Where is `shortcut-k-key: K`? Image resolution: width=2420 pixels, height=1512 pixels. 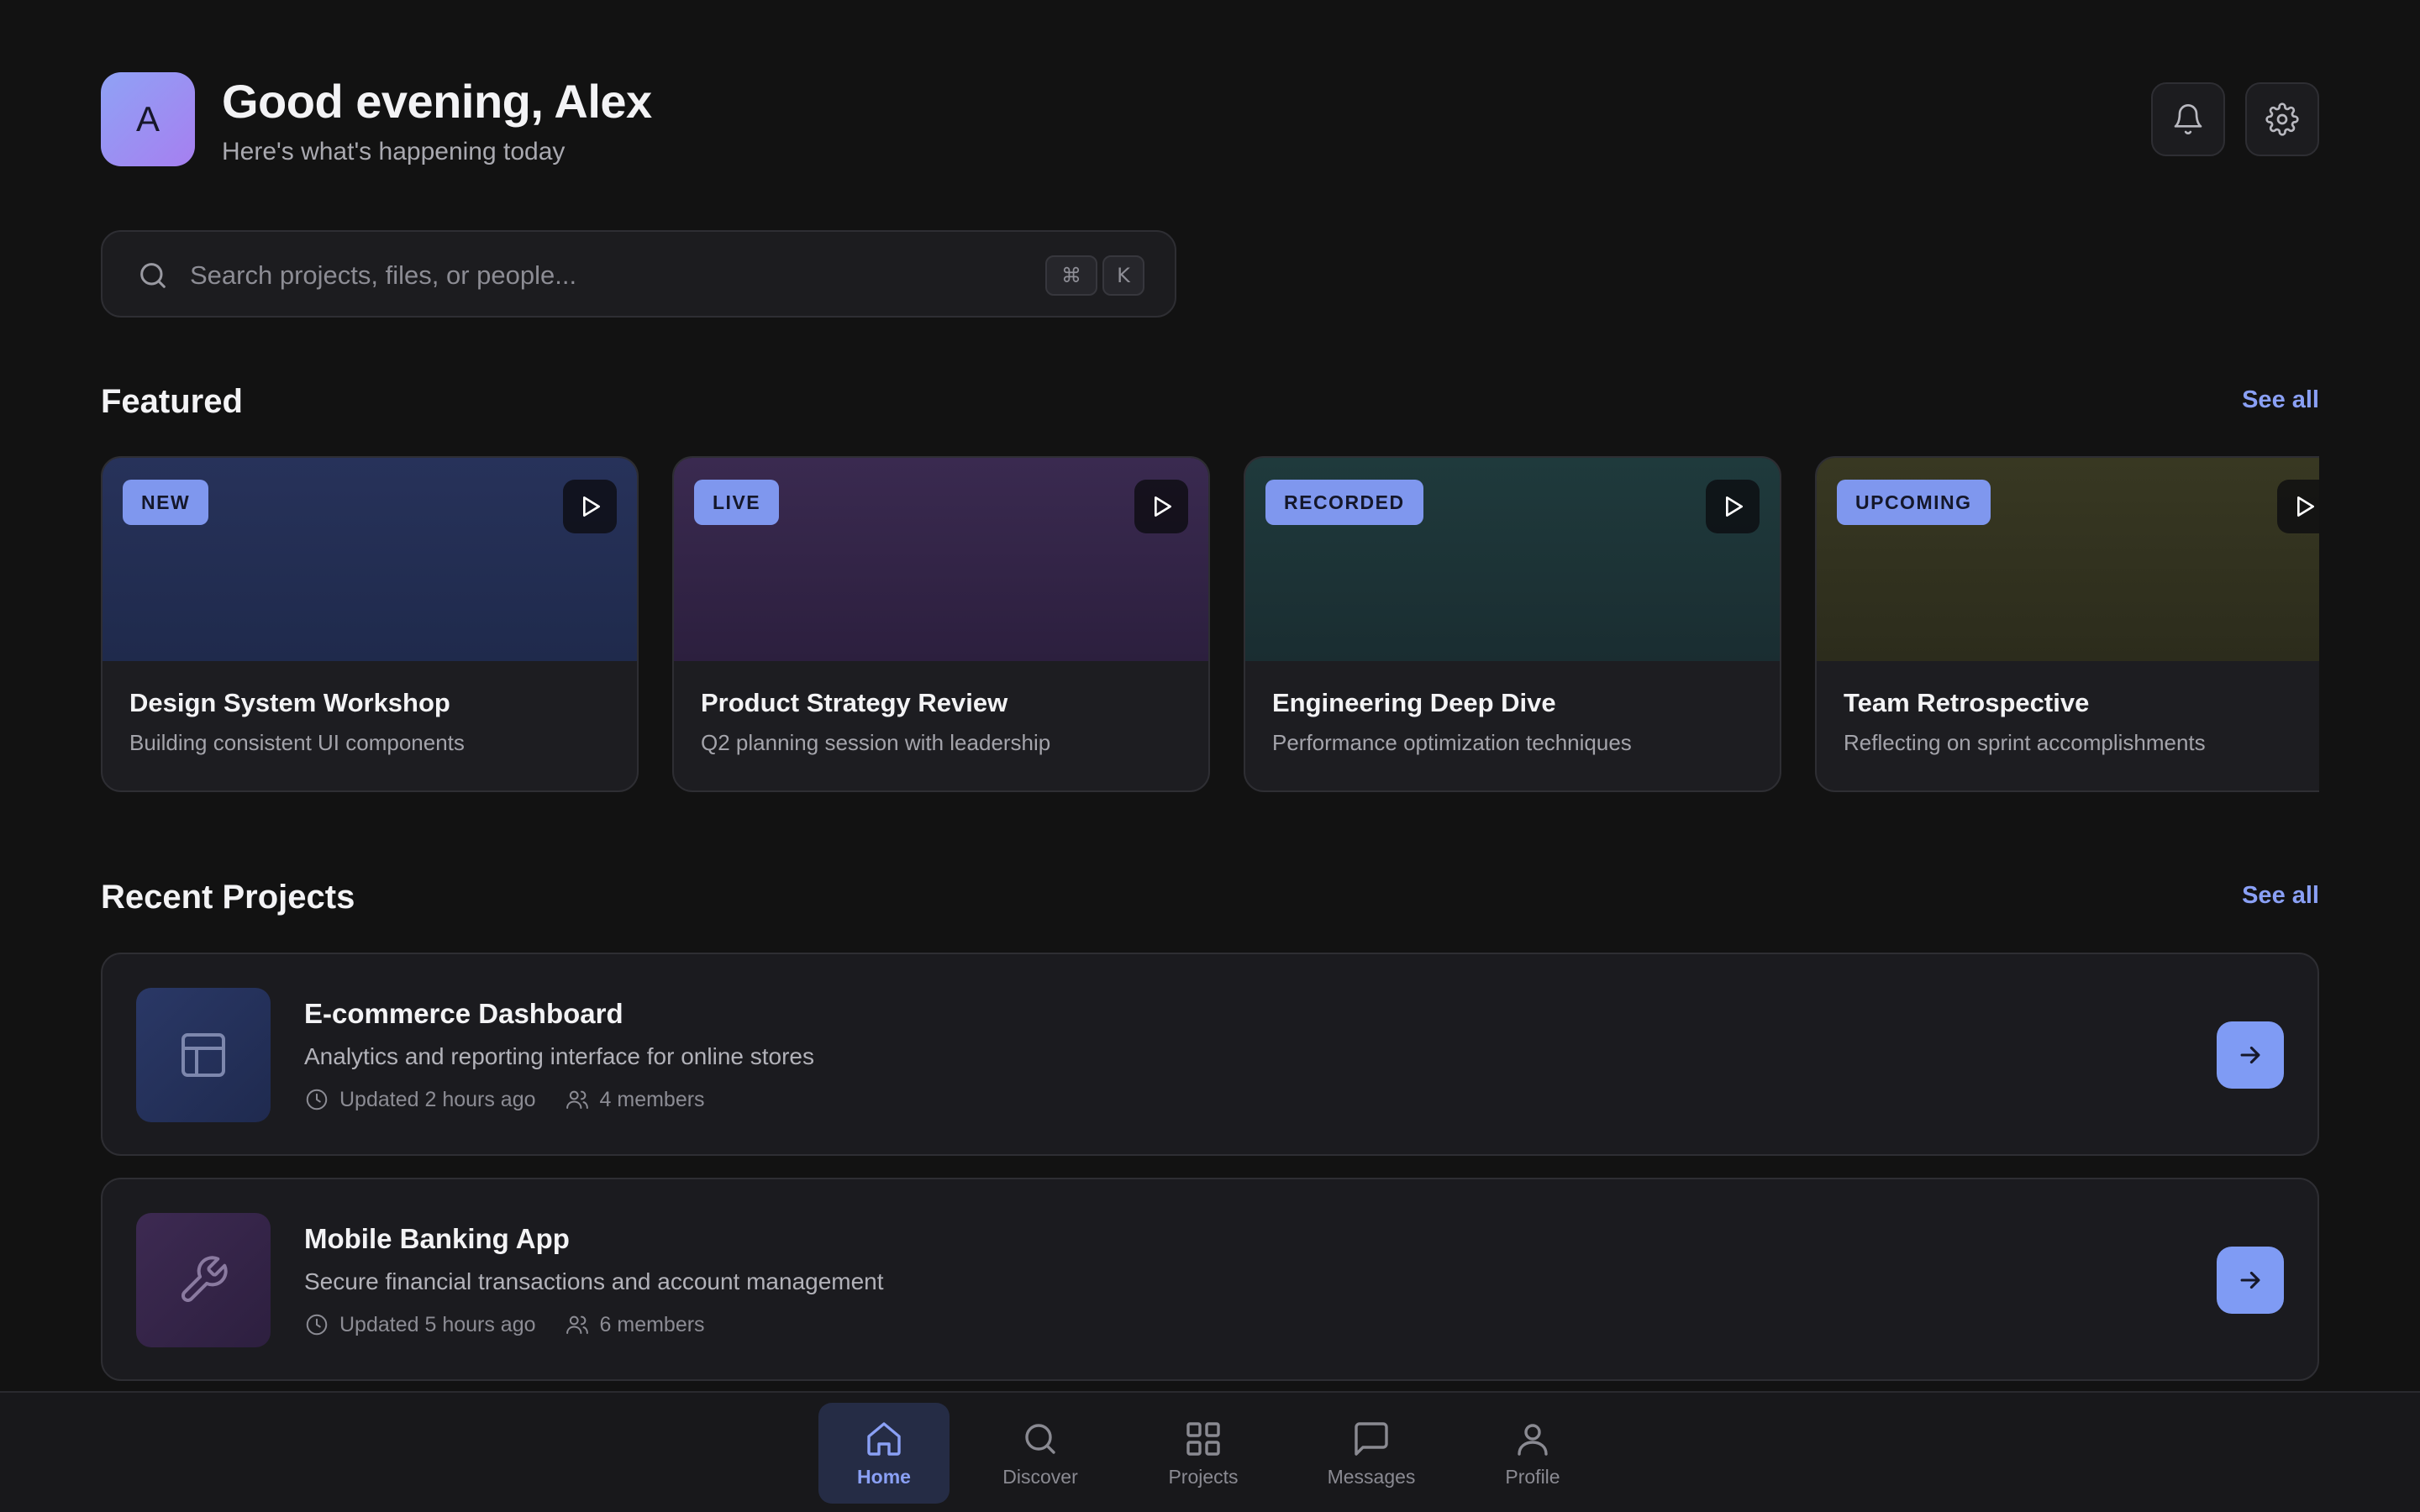 shortcut-k-key: K is located at coordinates (1123, 275).